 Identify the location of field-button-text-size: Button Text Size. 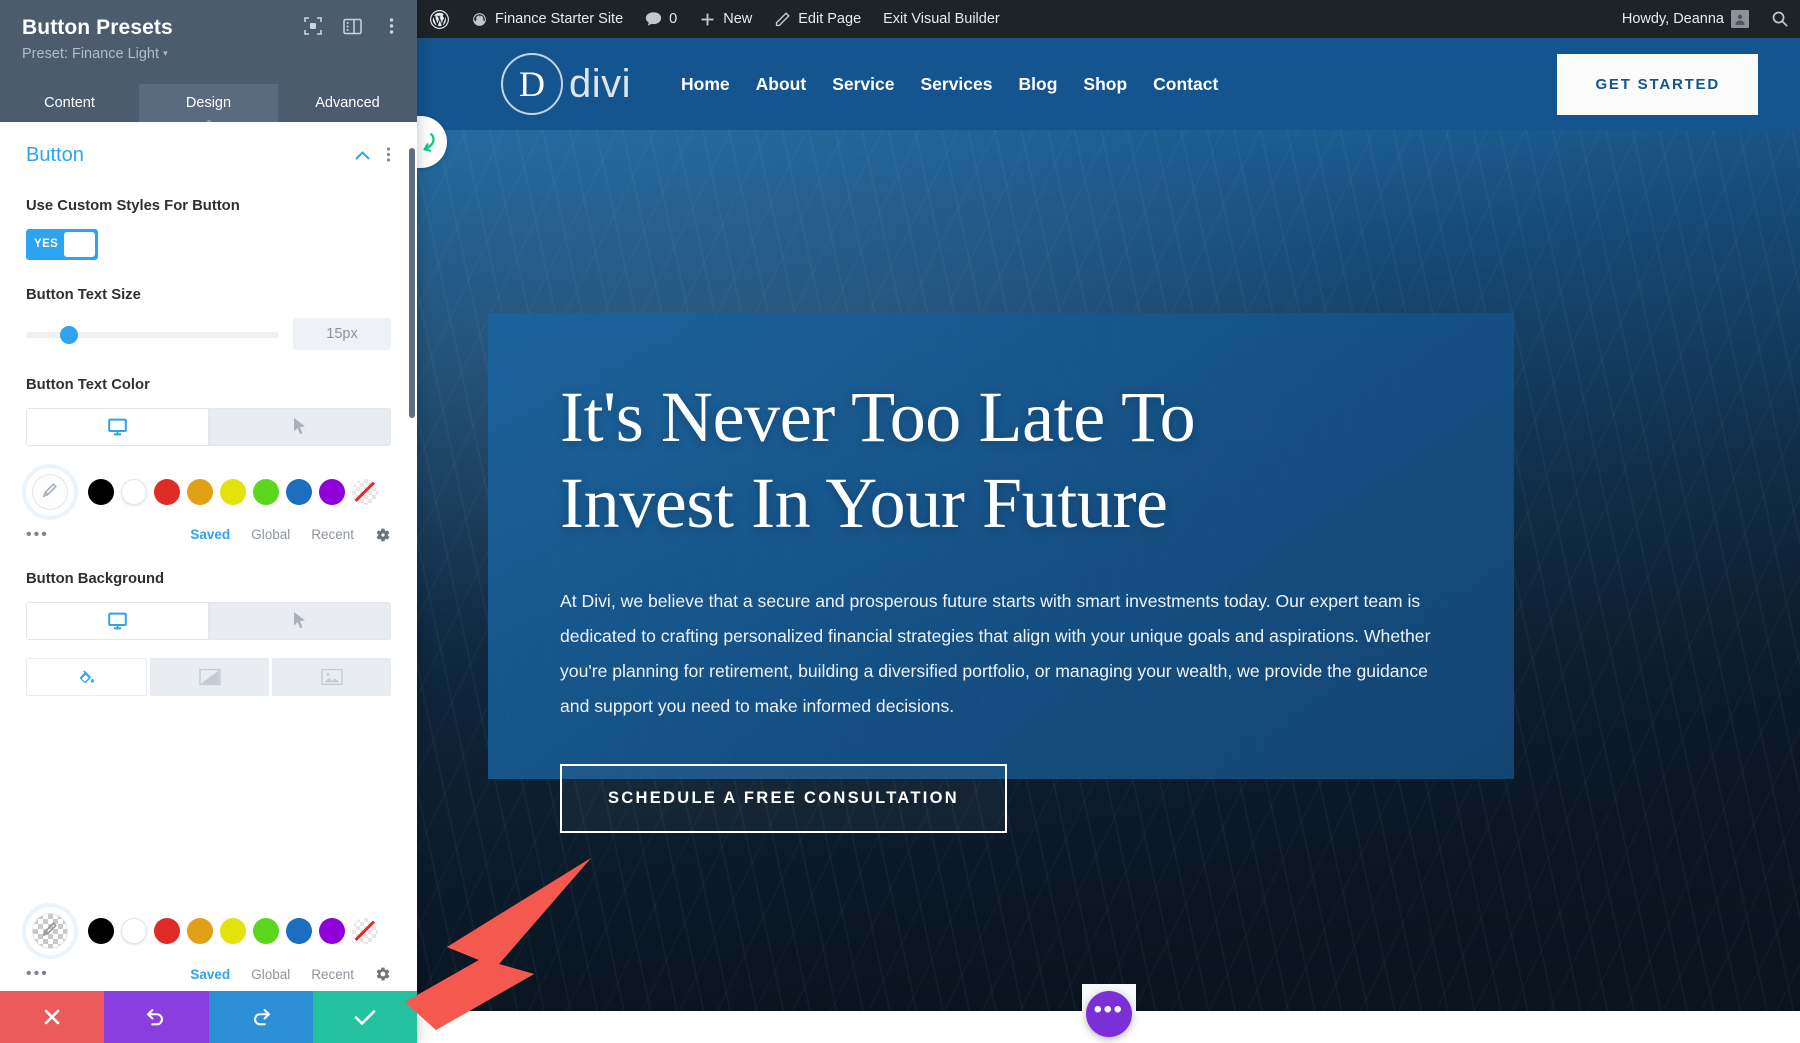
(208, 318).